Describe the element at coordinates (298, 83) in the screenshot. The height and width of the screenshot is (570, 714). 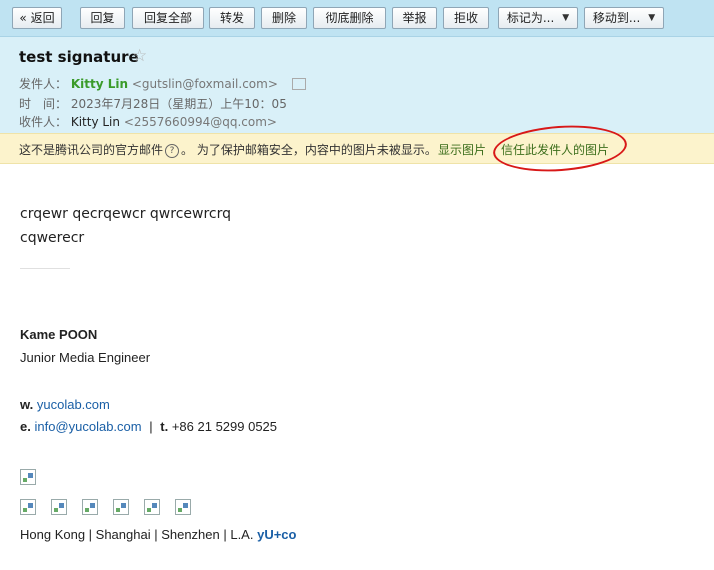
I see `contact-card-icon` at that location.